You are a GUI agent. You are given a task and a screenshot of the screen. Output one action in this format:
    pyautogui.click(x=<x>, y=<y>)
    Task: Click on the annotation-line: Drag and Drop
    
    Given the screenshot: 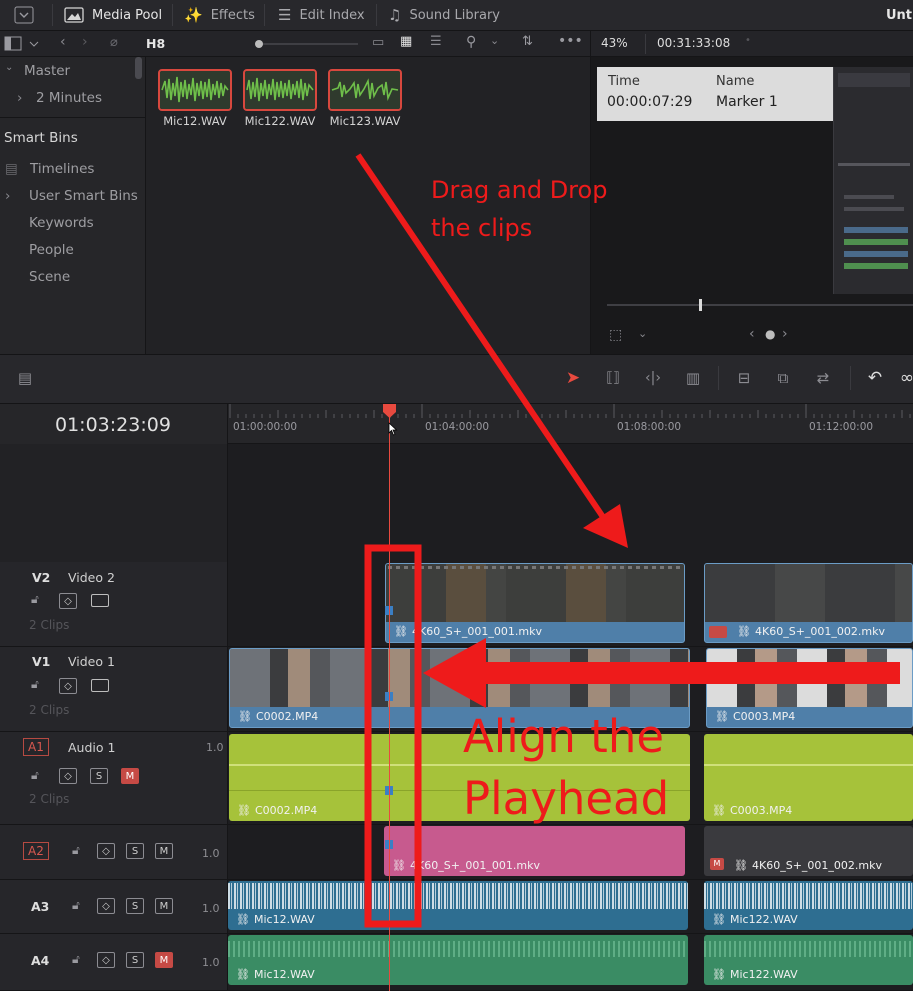 What is the action you would take?
    pyautogui.click(x=519, y=190)
    